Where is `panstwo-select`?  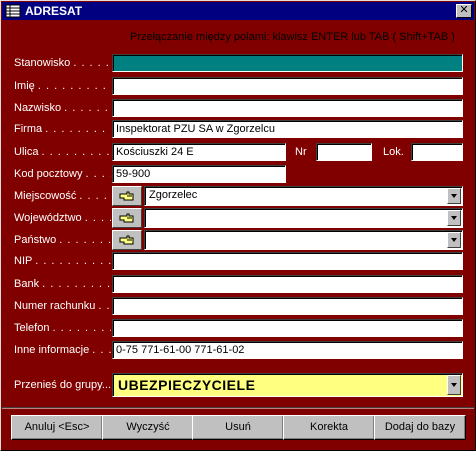
panstwo-select is located at coordinates (303, 240).